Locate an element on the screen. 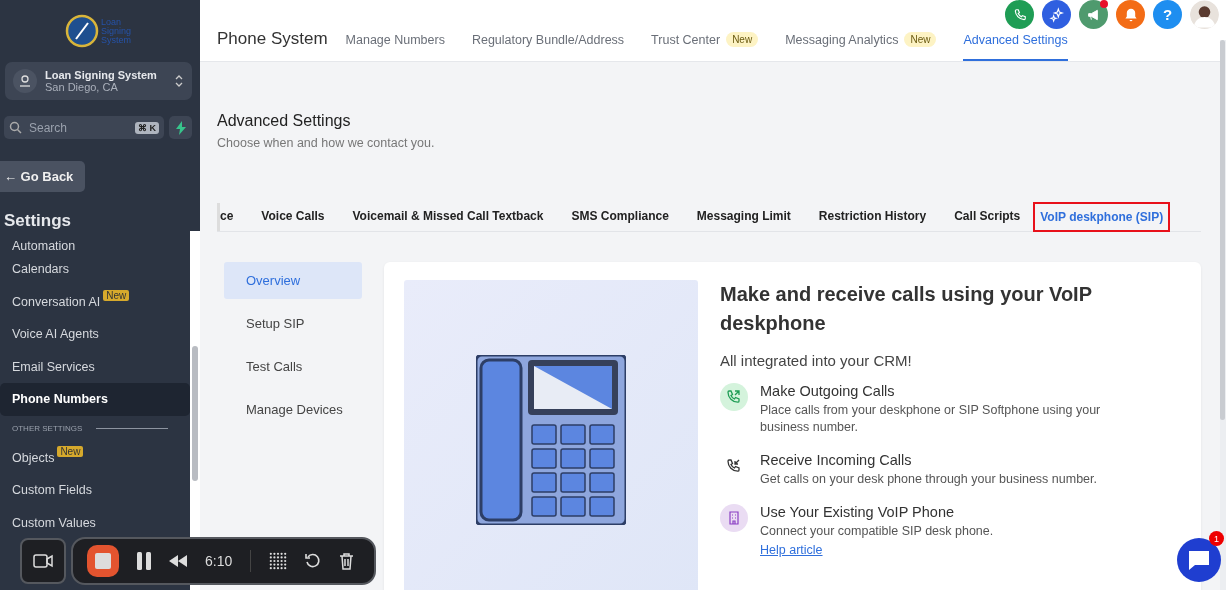  menu-item: Objects New is located at coordinates (95, 457).